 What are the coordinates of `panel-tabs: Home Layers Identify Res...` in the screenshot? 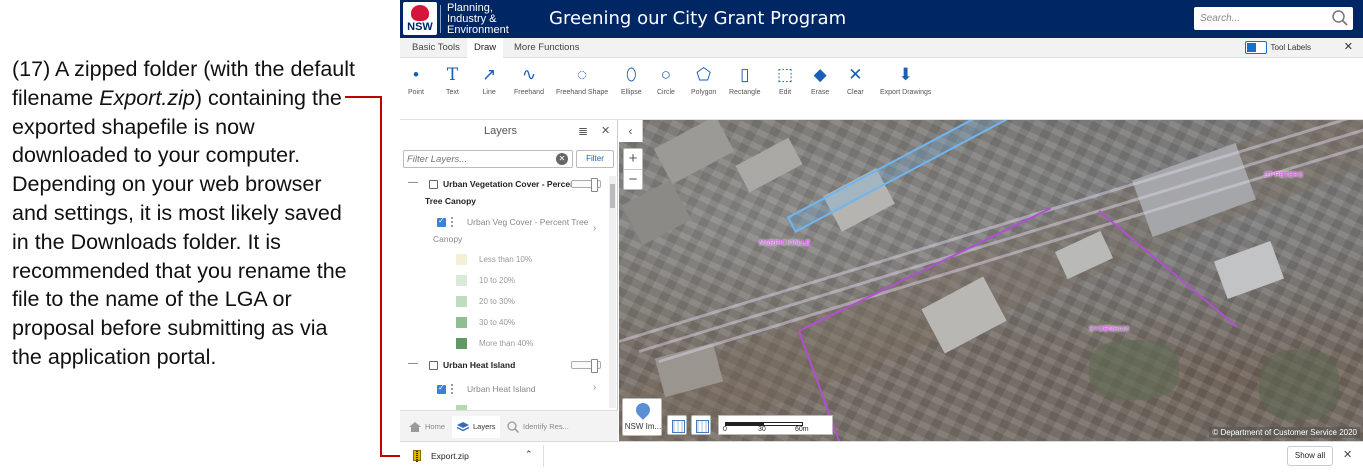 It's located at (509, 425).